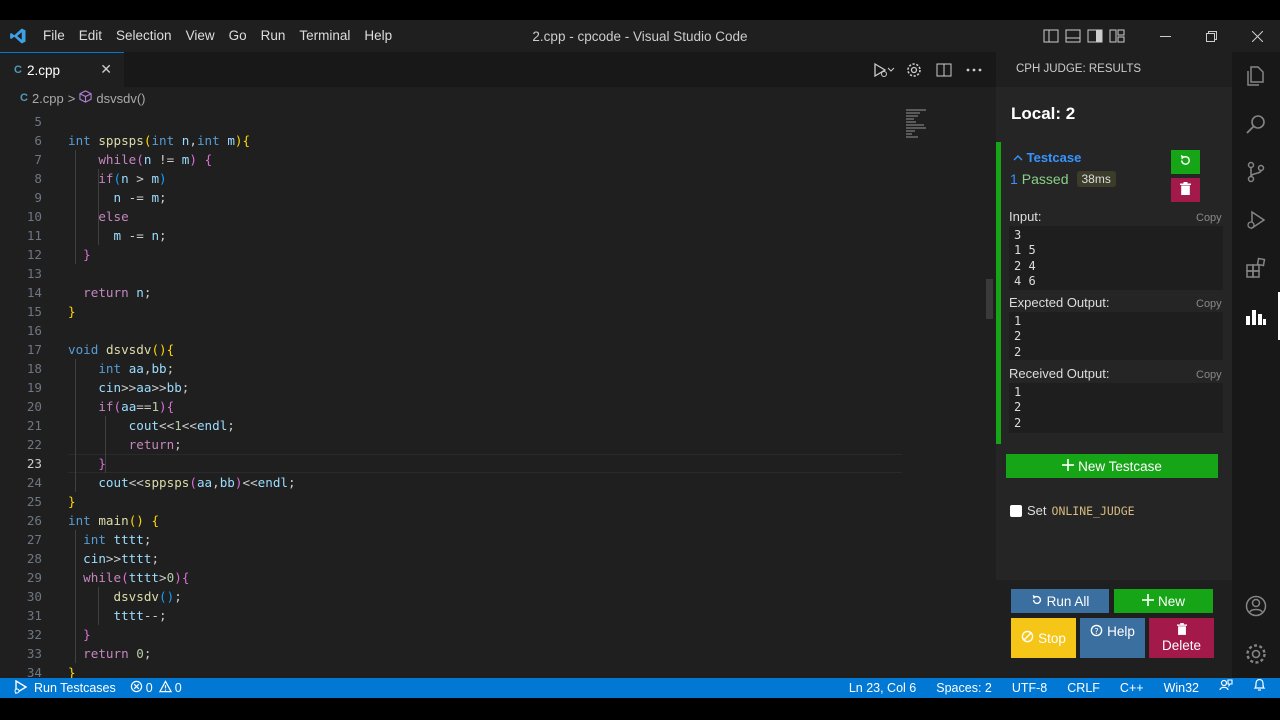 Image resolution: width=1280 pixels, height=720 pixels. I want to click on run-debug-dropdown-icon, so click(884, 70).